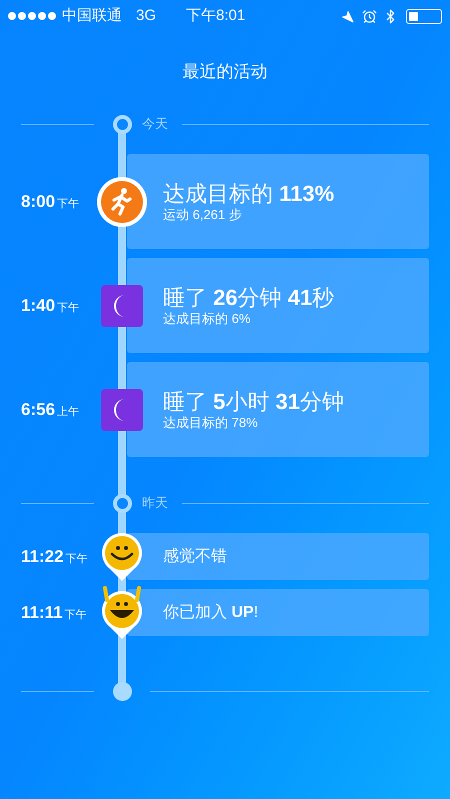  I want to click on activity-card: 你已加入 UP!, so click(278, 612).